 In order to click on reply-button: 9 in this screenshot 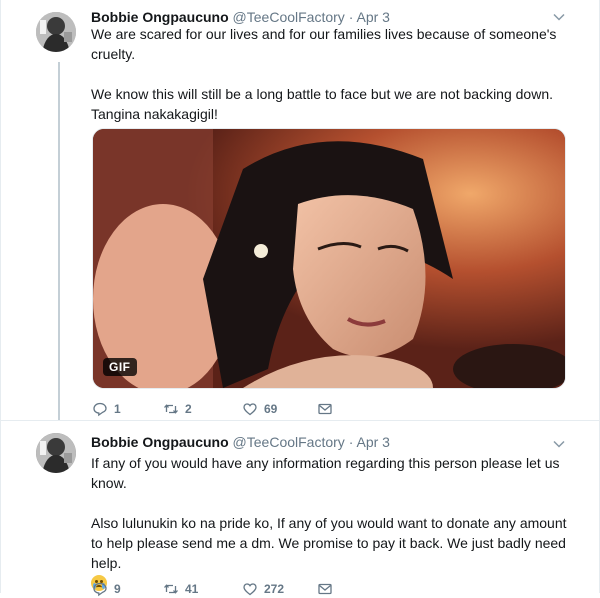, I will do `click(106, 589)`.